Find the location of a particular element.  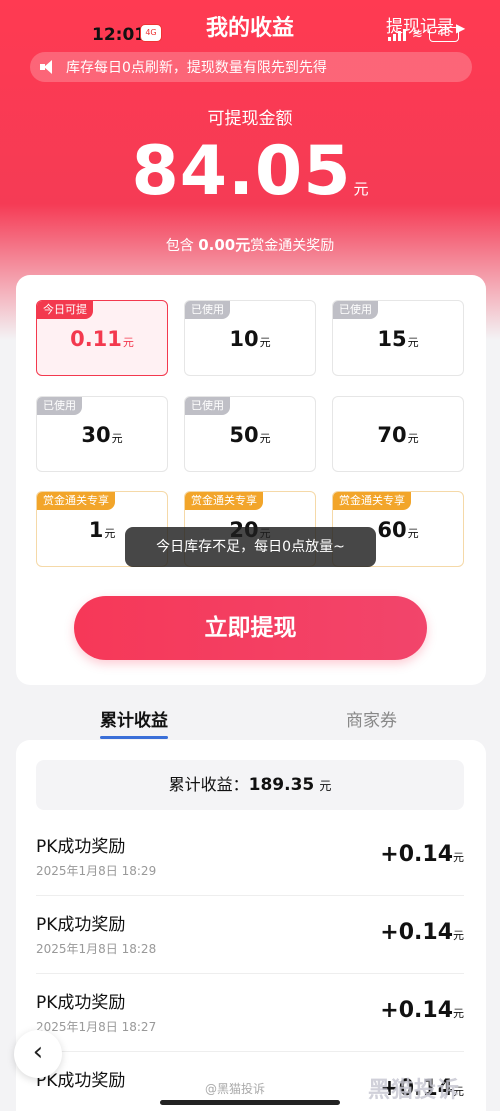

option-10: 已使用 10元 is located at coordinates (250, 338).